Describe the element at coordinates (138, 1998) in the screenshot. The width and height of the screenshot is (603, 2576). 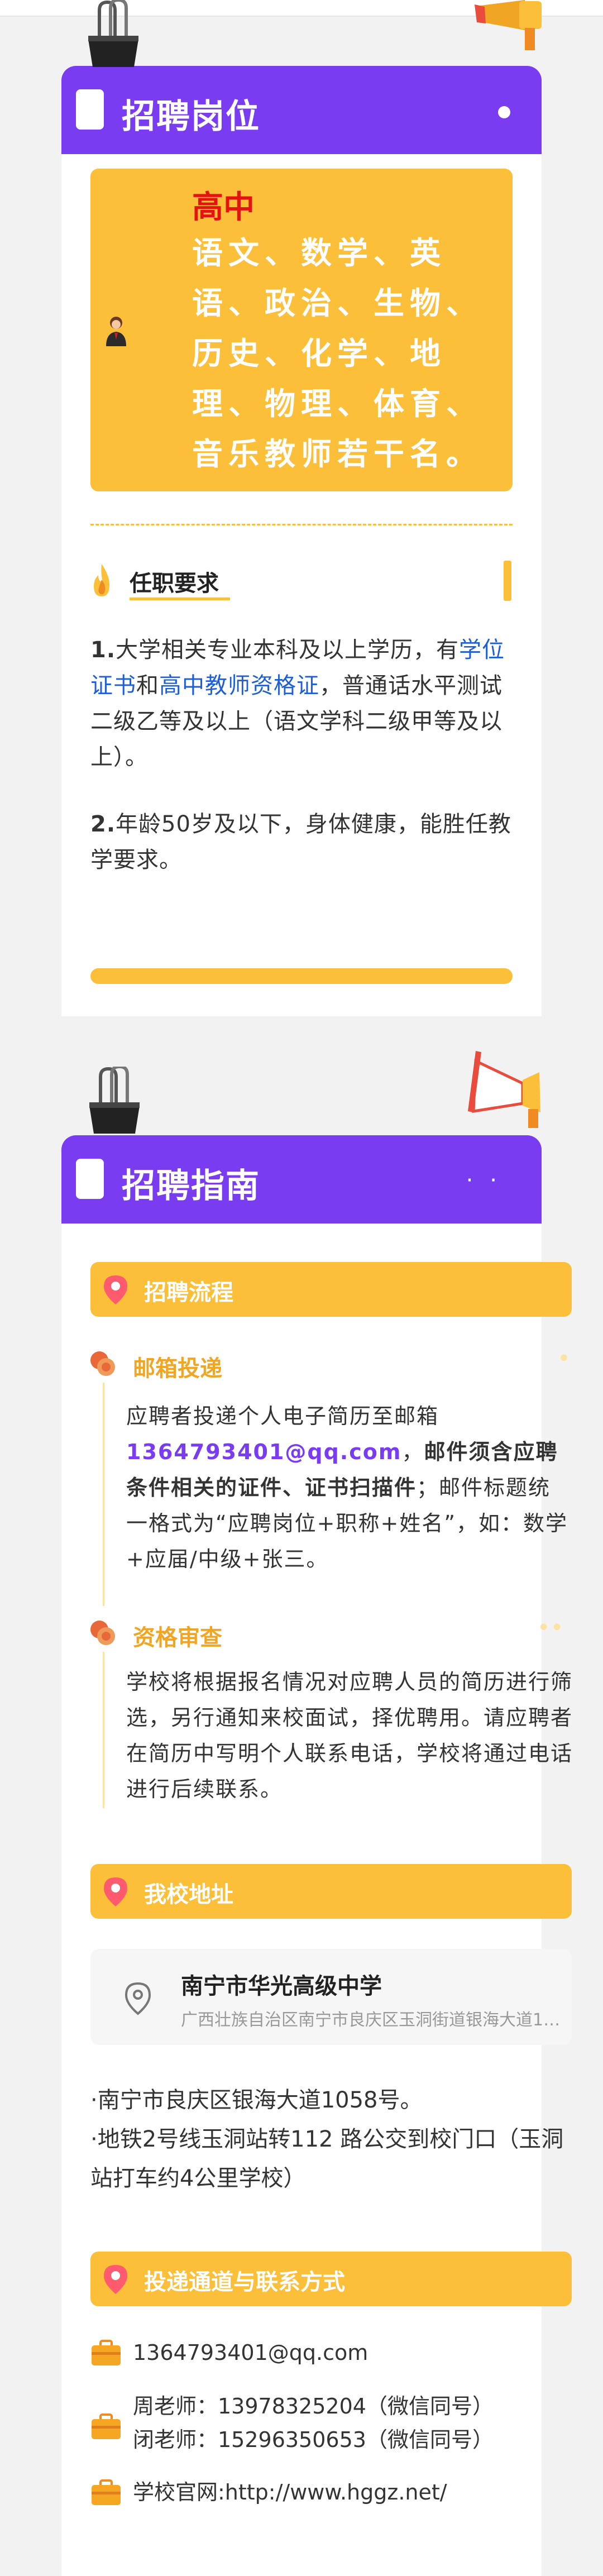
I see `map-marker-icon` at that location.